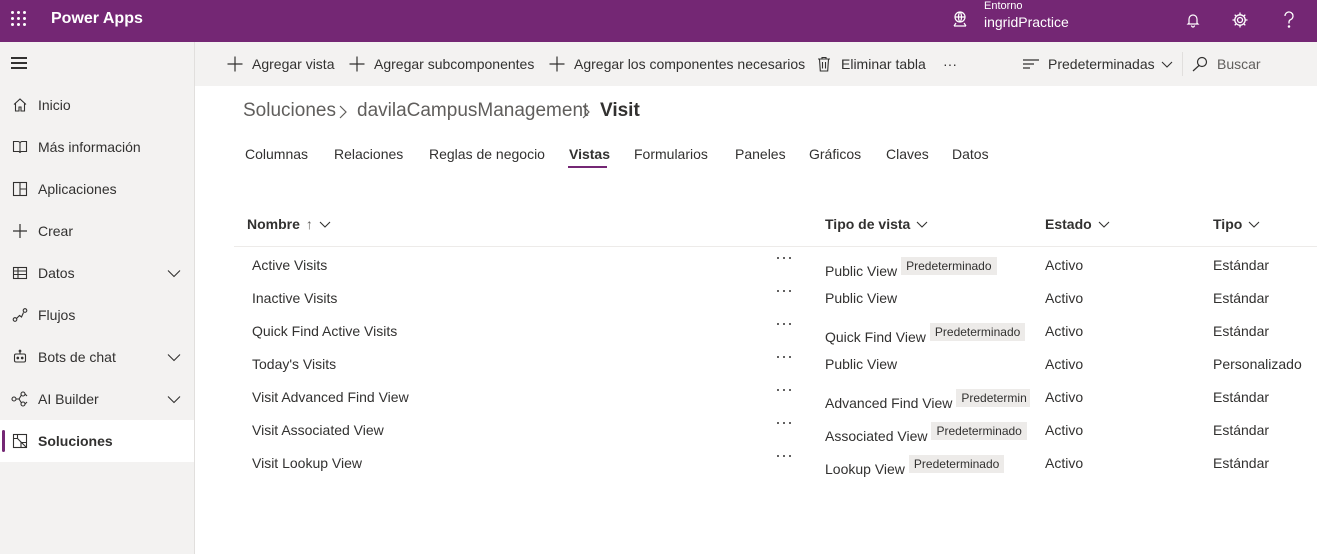  Describe the element at coordinates (20, 441) in the screenshot. I see `solutions-icon` at that location.